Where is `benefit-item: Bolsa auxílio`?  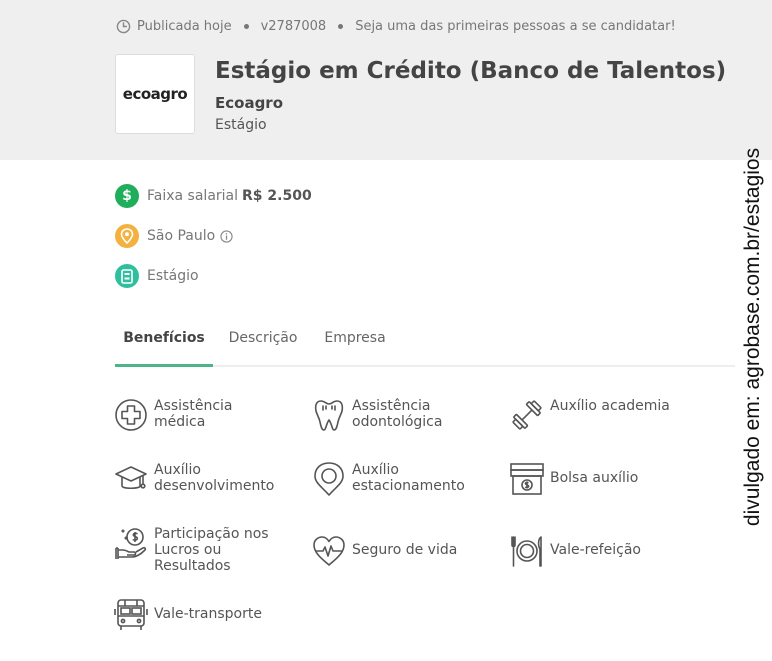
benefit-item: Bolsa auxílio is located at coordinates (595, 479).